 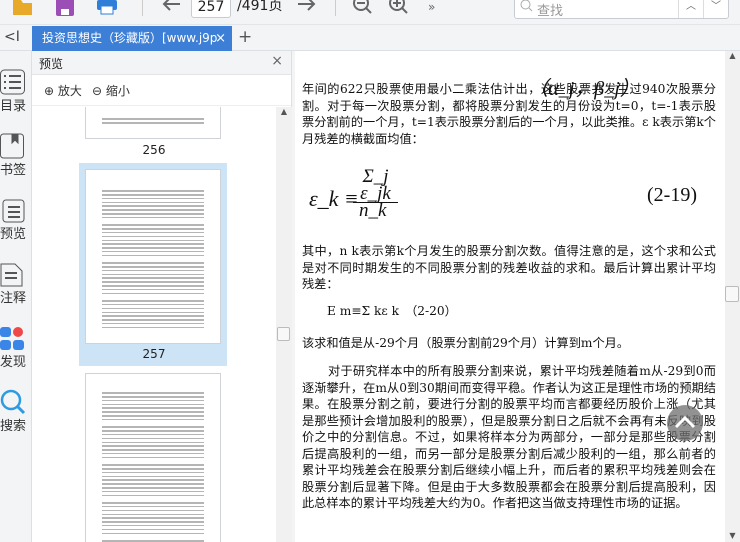 What do you see at coordinates (277, 61) in the screenshot?
I see `close-panel-icon: ×` at bounding box center [277, 61].